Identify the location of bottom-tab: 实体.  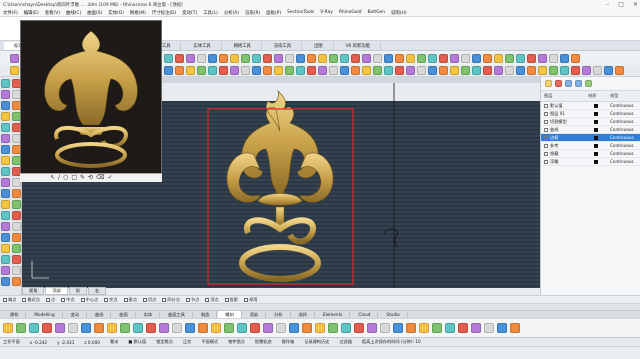
(149, 314).